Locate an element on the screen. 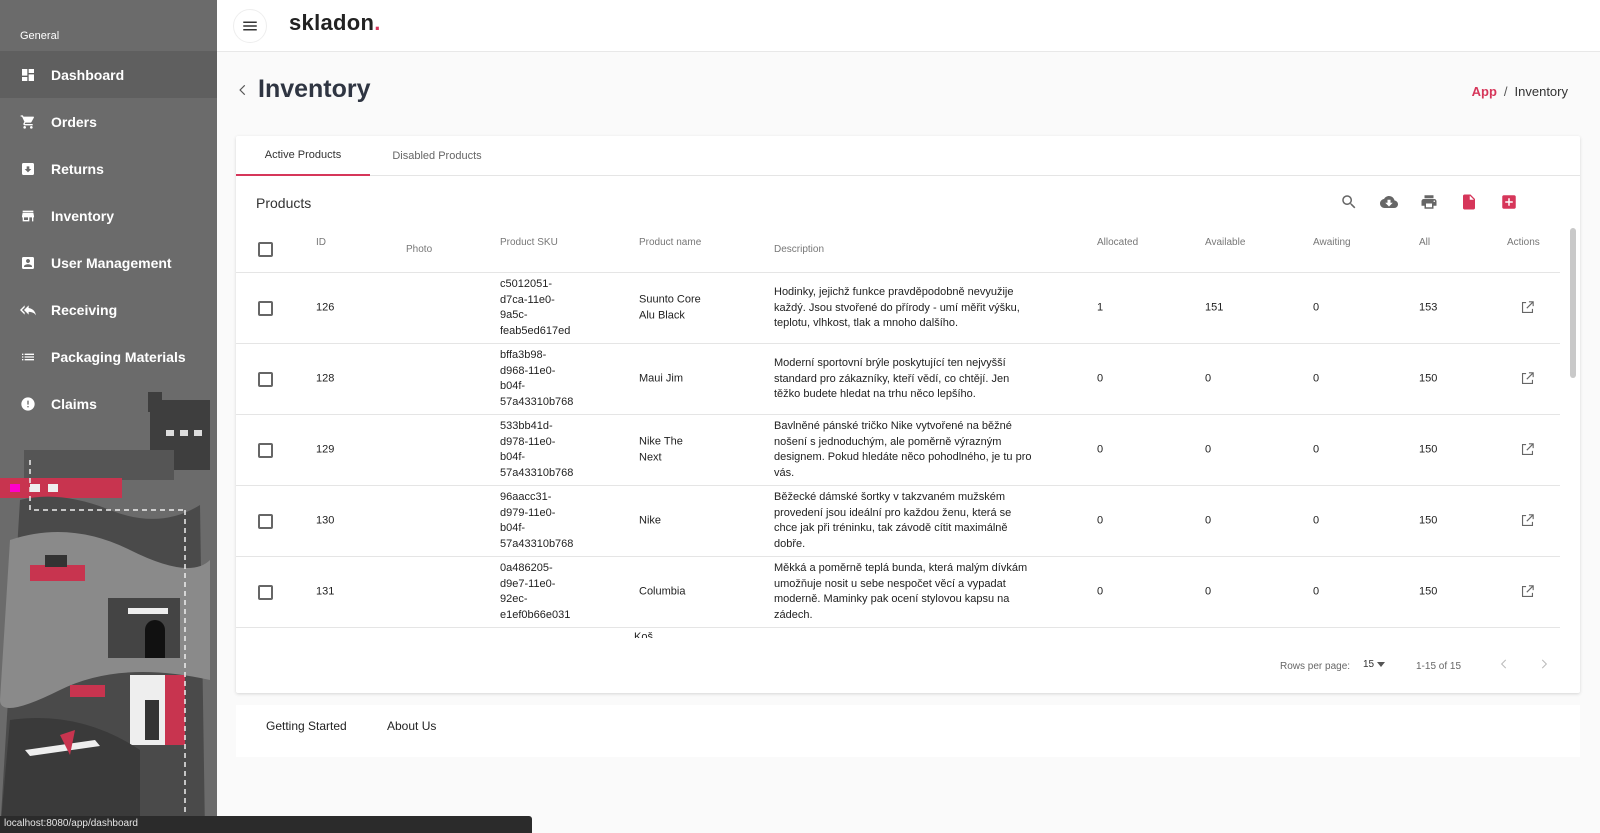  table-scrollbar is located at coordinates (1573, 435).